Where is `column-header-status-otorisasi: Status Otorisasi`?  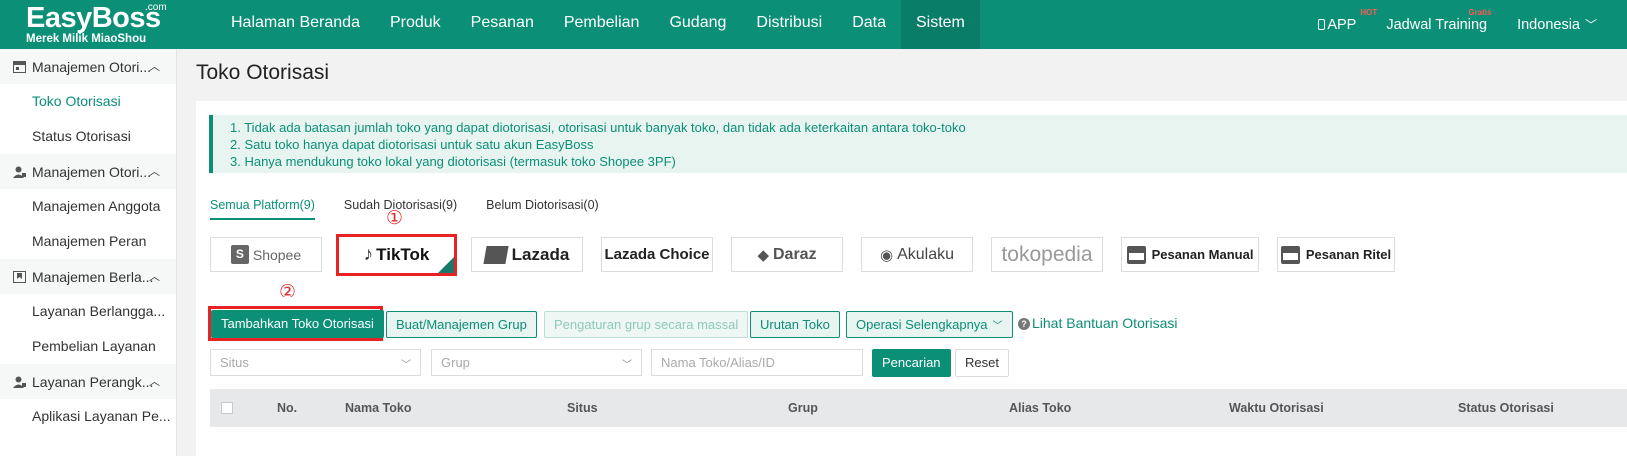
column-header-status-otorisasi: Status Otorisasi is located at coordinates (1506, 408).